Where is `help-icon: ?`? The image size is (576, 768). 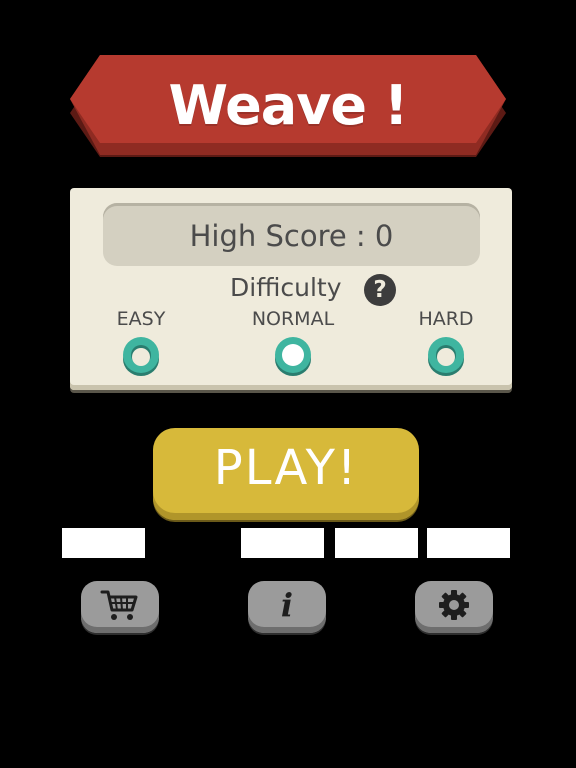 help-icon: ? is located at coordinates (380, 290).